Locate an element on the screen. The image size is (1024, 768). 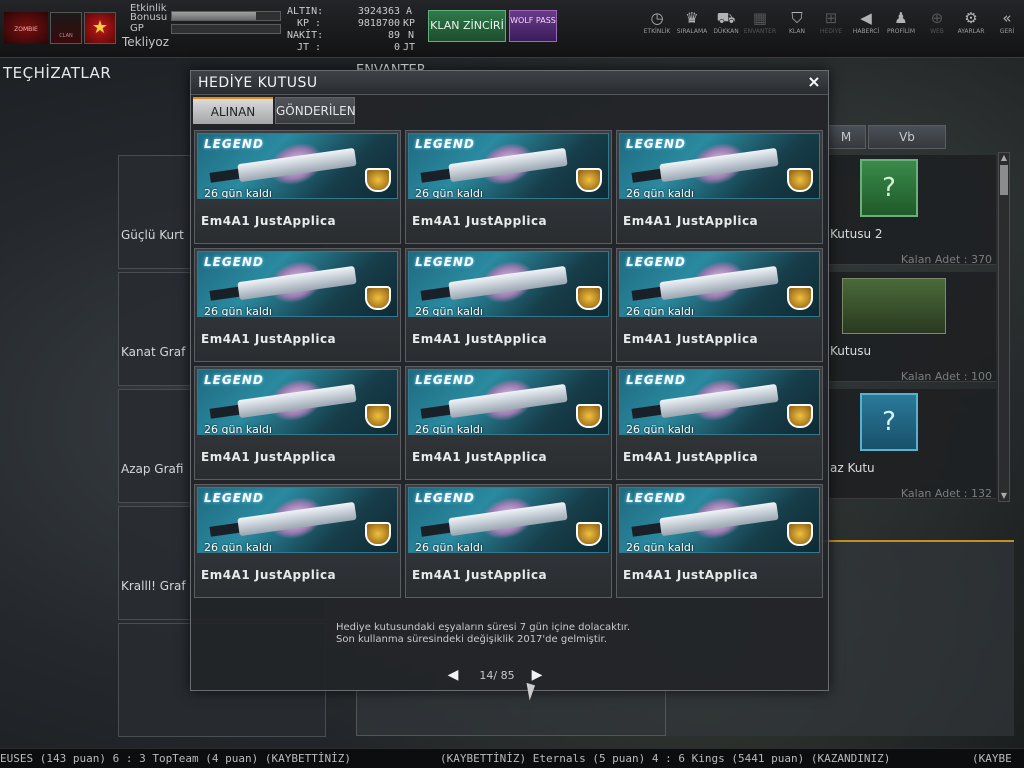
middle-info-panel is located at coordinates (511, 713).